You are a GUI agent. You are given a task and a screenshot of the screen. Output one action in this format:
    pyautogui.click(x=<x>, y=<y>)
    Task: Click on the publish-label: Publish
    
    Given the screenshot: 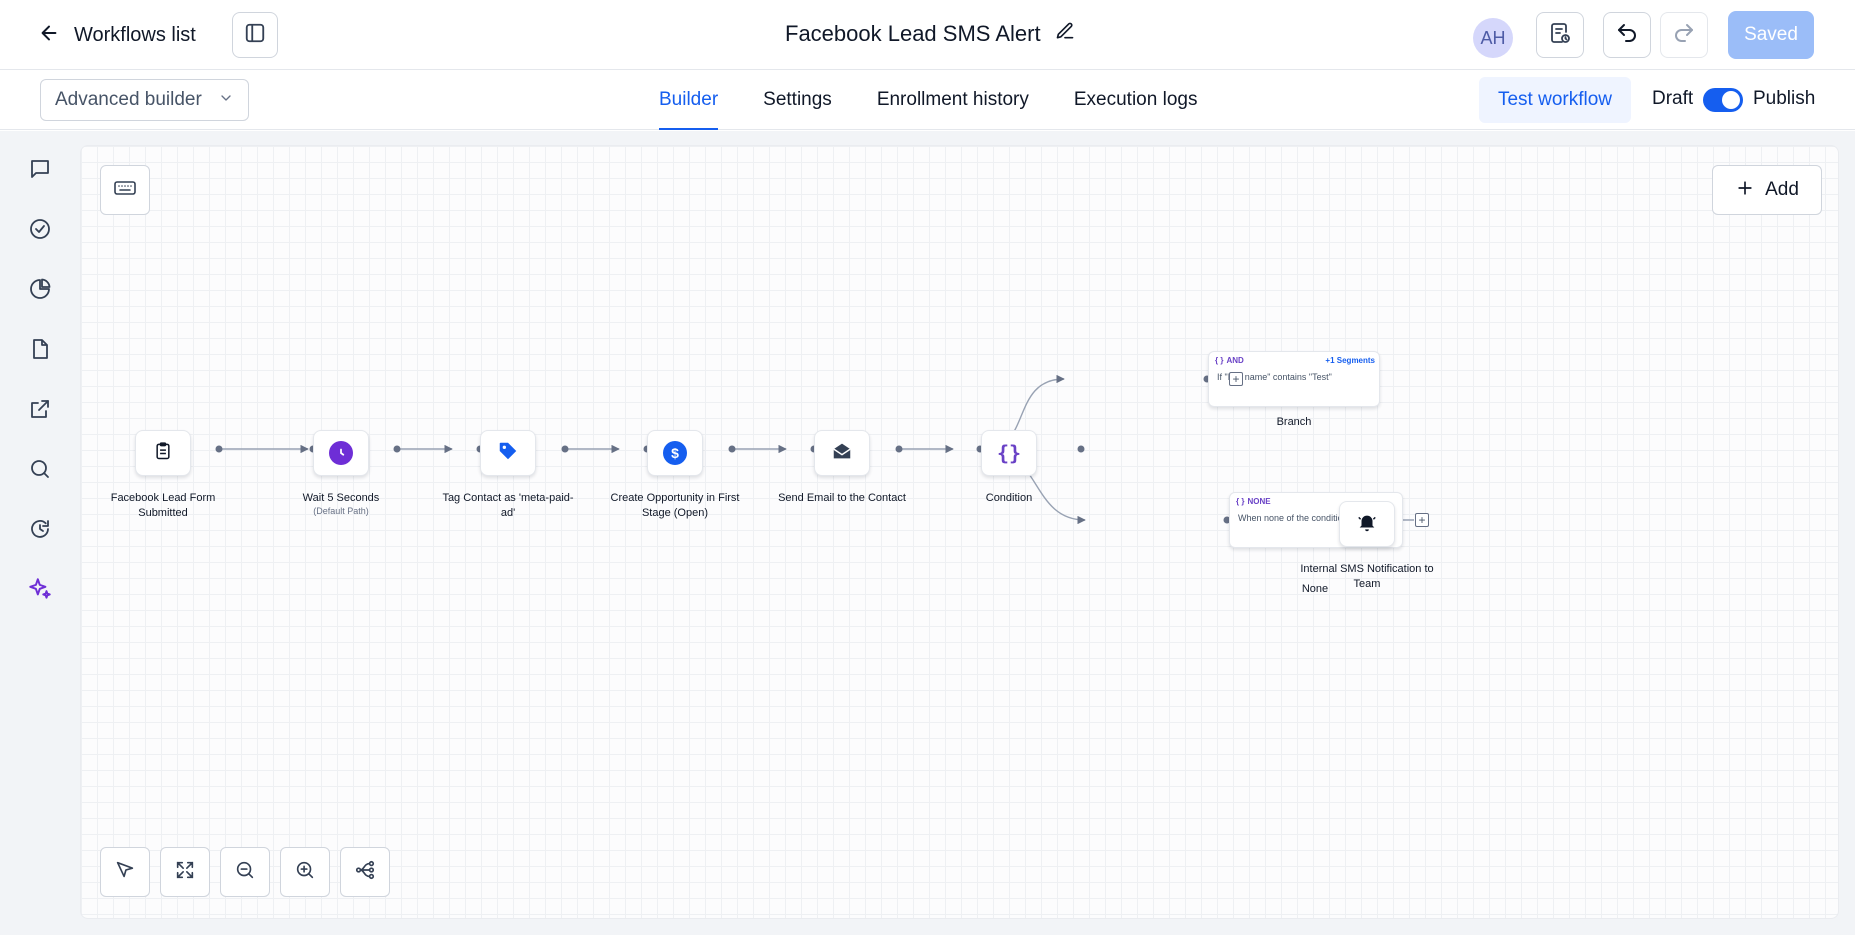 What is the action you would take?
    pyautogui.click(x=1784, y=98)
    